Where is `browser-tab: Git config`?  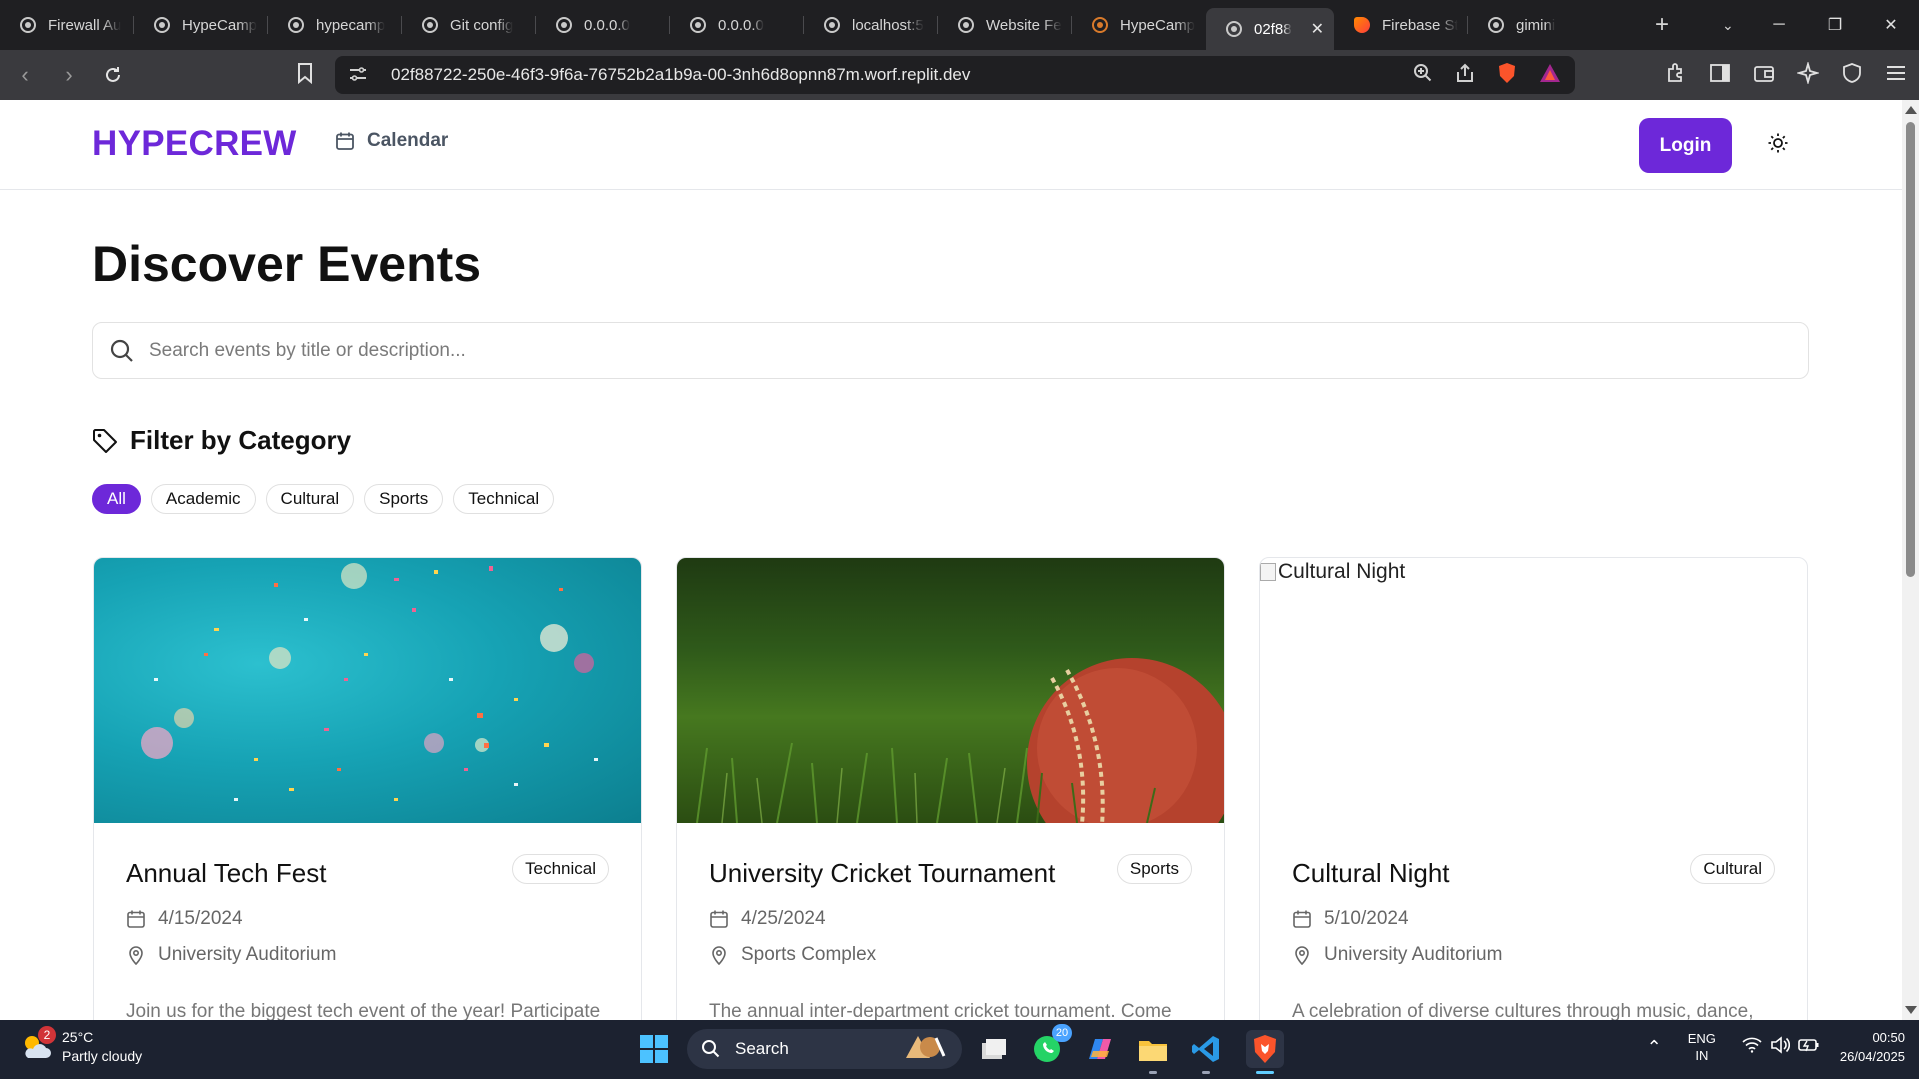
browser-tab: Git config is located at coordinates (469, 25).